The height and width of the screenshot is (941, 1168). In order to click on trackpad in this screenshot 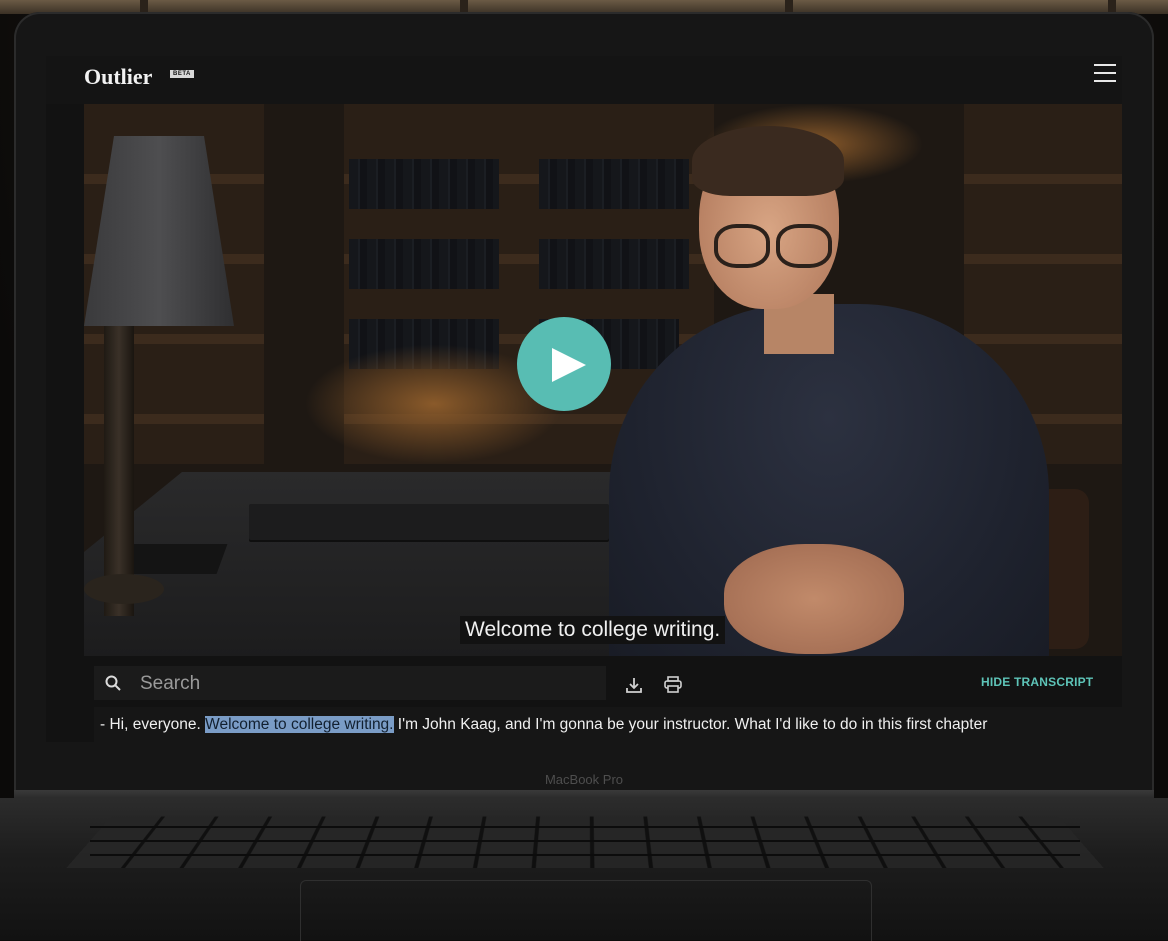, I will do `click(586, 910)`.